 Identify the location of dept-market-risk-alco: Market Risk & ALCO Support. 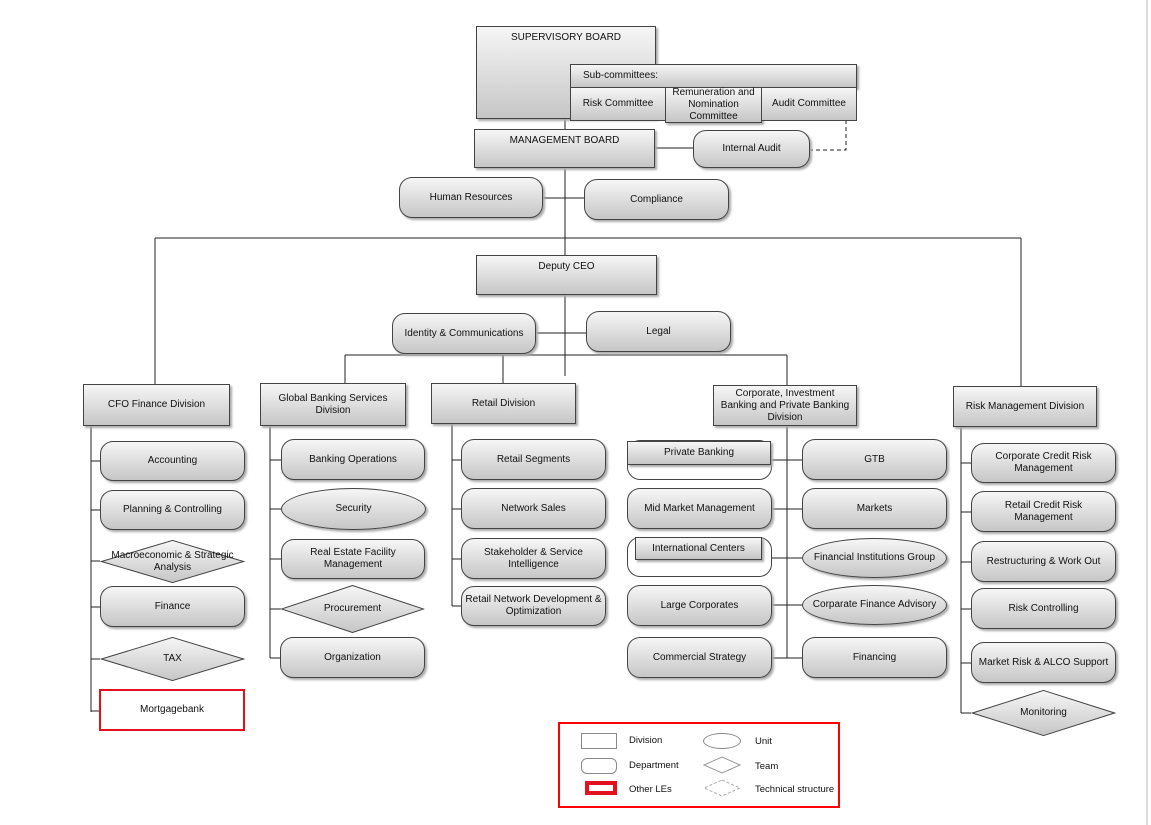
(1043, 662).